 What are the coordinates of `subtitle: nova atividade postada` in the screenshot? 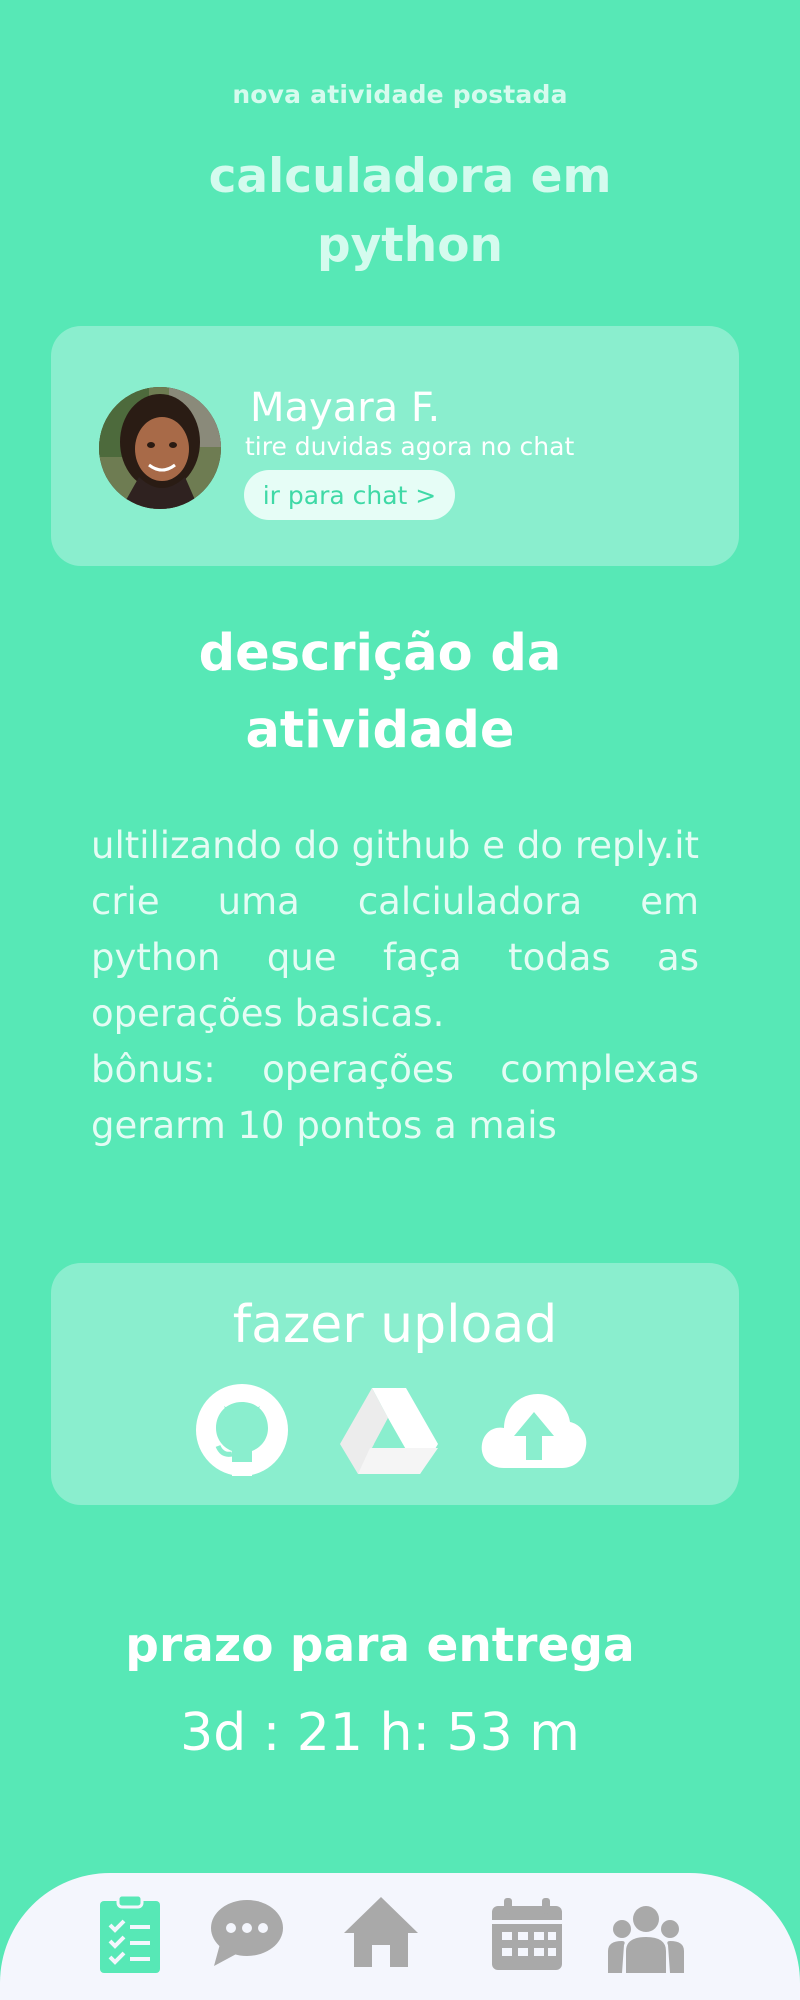 It's located at (400, 94).